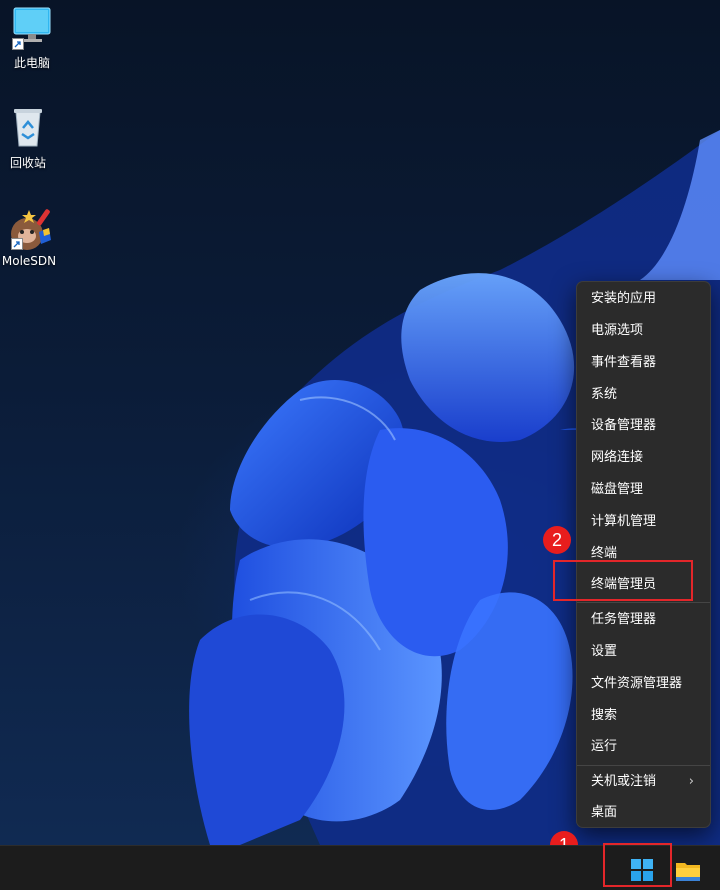  I want to click on menu-item-shutdown-signout: 关机或注销 ›, so click(643, 782).